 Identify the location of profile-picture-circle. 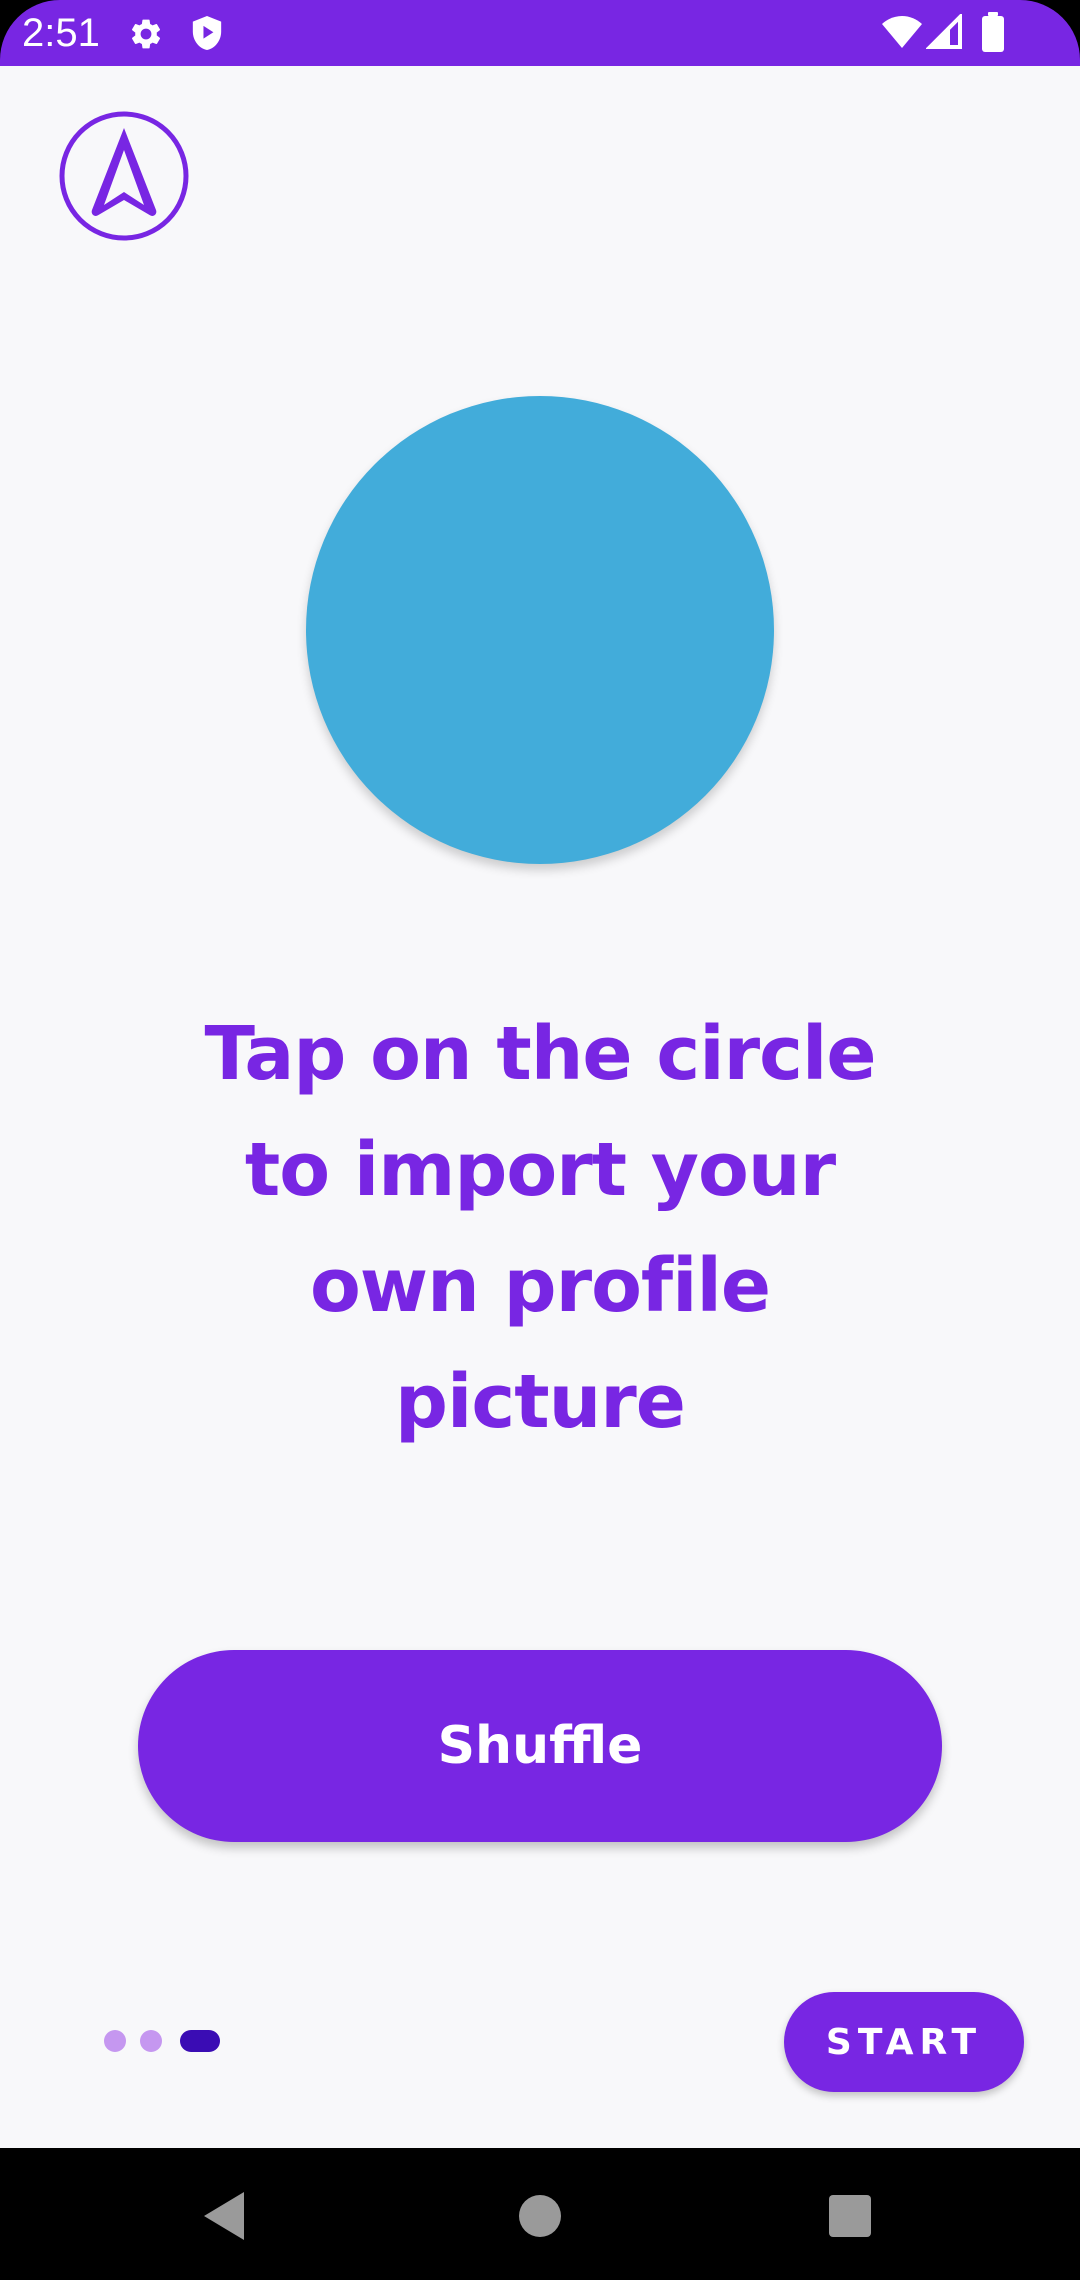
(540, 630).